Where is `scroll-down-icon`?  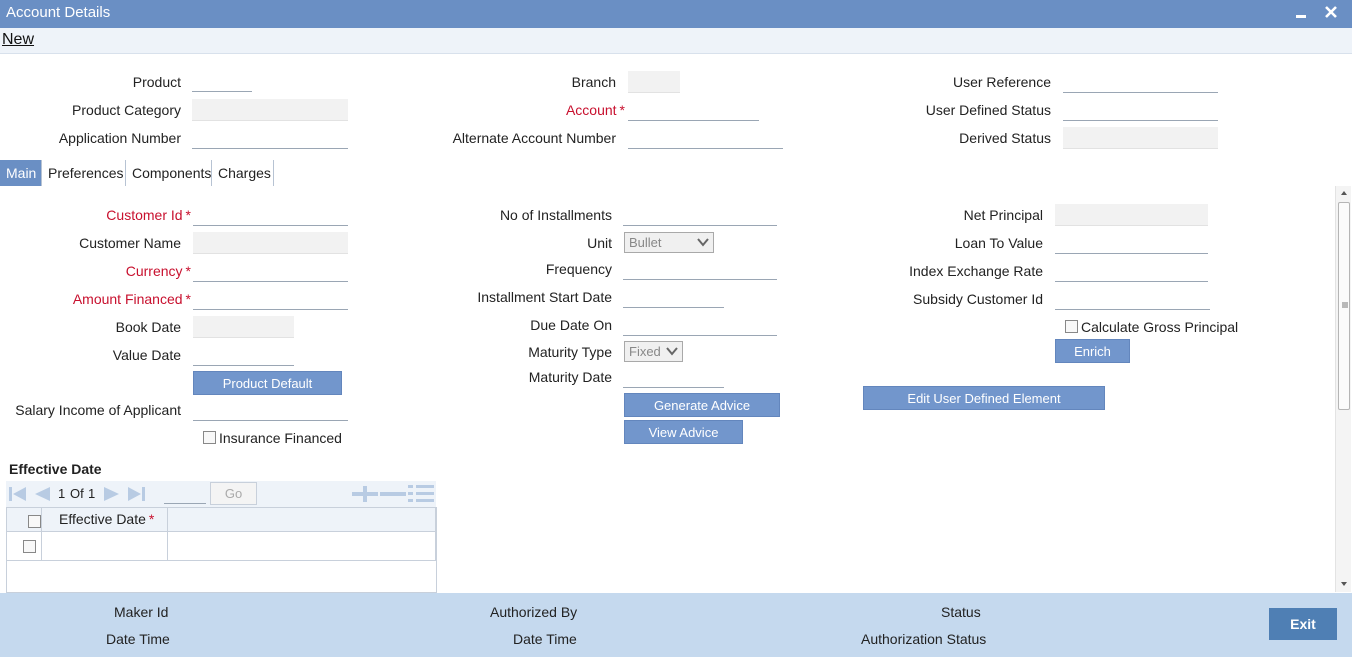
scroll-down-icon is located at coordinates (1344, 584).